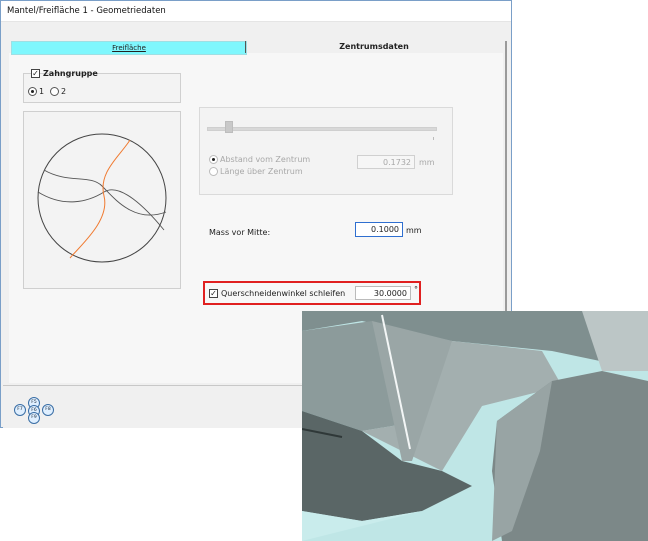 The image size is (648, 541). I want to click on chisel-angle-label: Querschneidenwinkel schleifen, so click(283, 293).